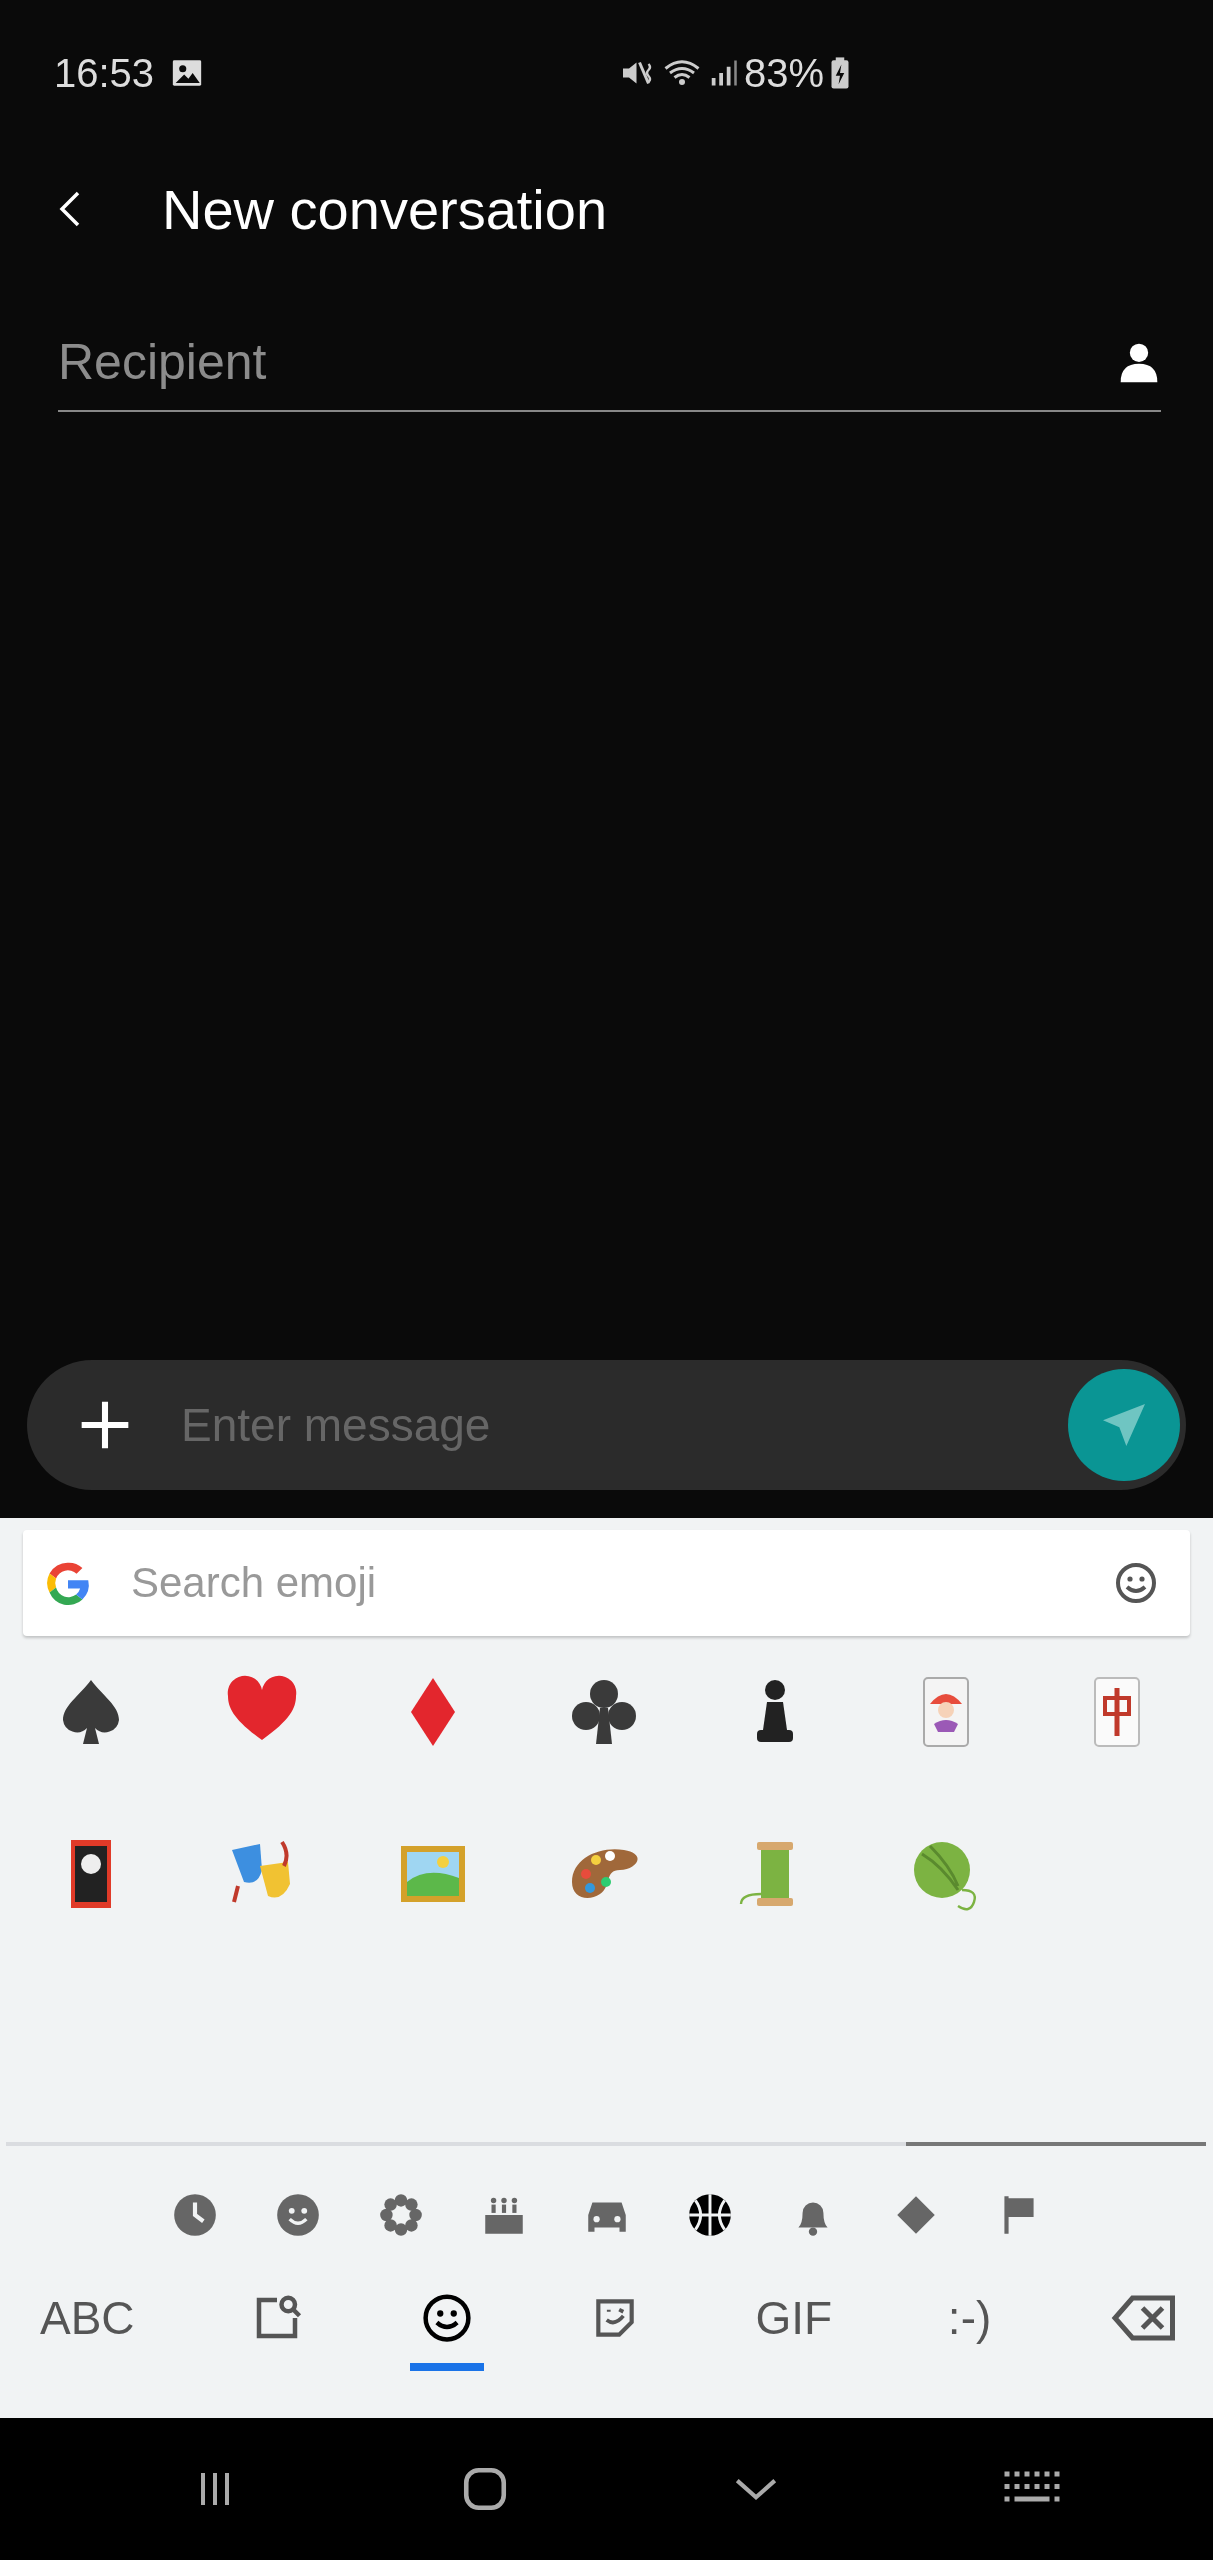 Image resolution: width=1213 pixels, height=2560 pixels. What do you see at coordinates (1124, 1425) in the screenshot?
I see `send-button` at bounding box center [1124, 1425].